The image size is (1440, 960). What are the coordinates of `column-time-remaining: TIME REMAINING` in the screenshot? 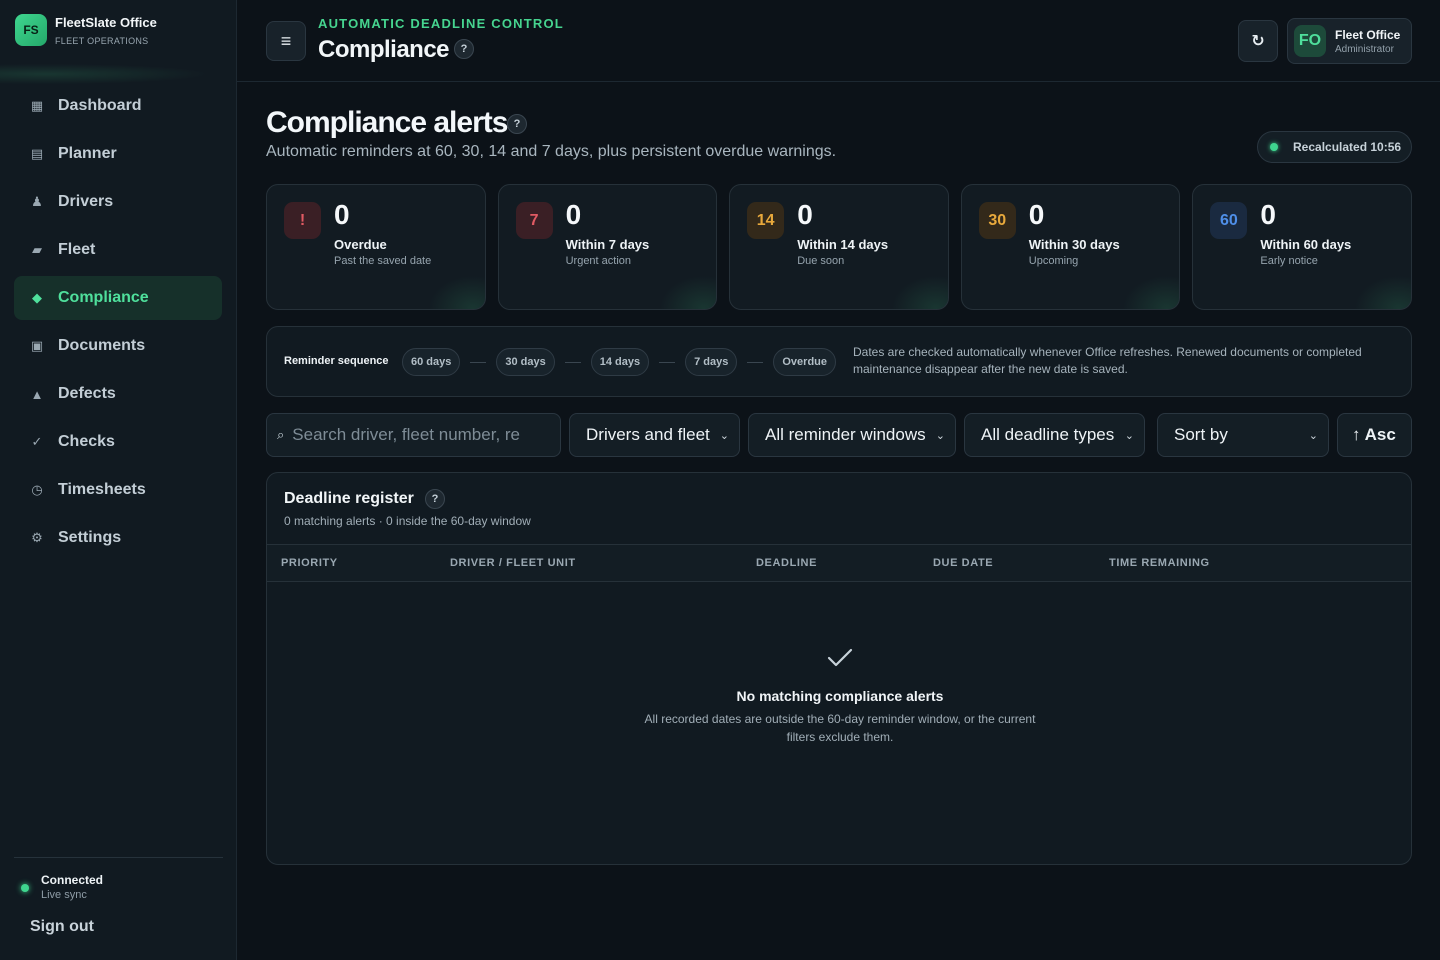 It's located at (1159, 563).